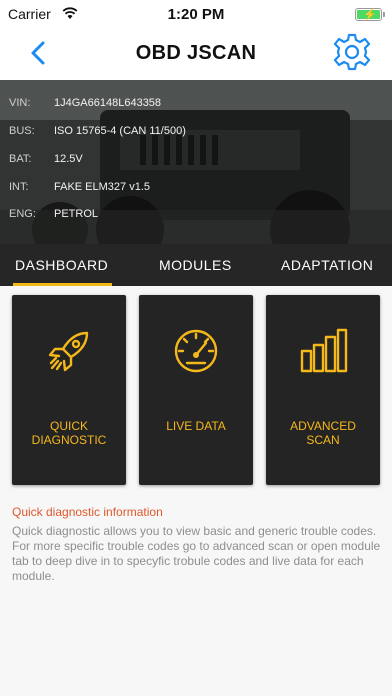 The height and width of the screenshot is (696, 392). I want to click on bus-value: ISO 15765-4 (CAN 11/500), so click(120, 131).